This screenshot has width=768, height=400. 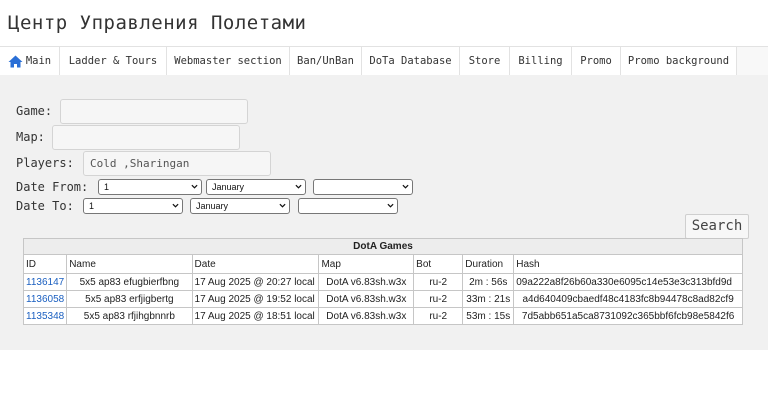 What do you see at coordinates (348, 206) in the screenshot?
I see `date-to-year-select` at bounding box center [348, 206].